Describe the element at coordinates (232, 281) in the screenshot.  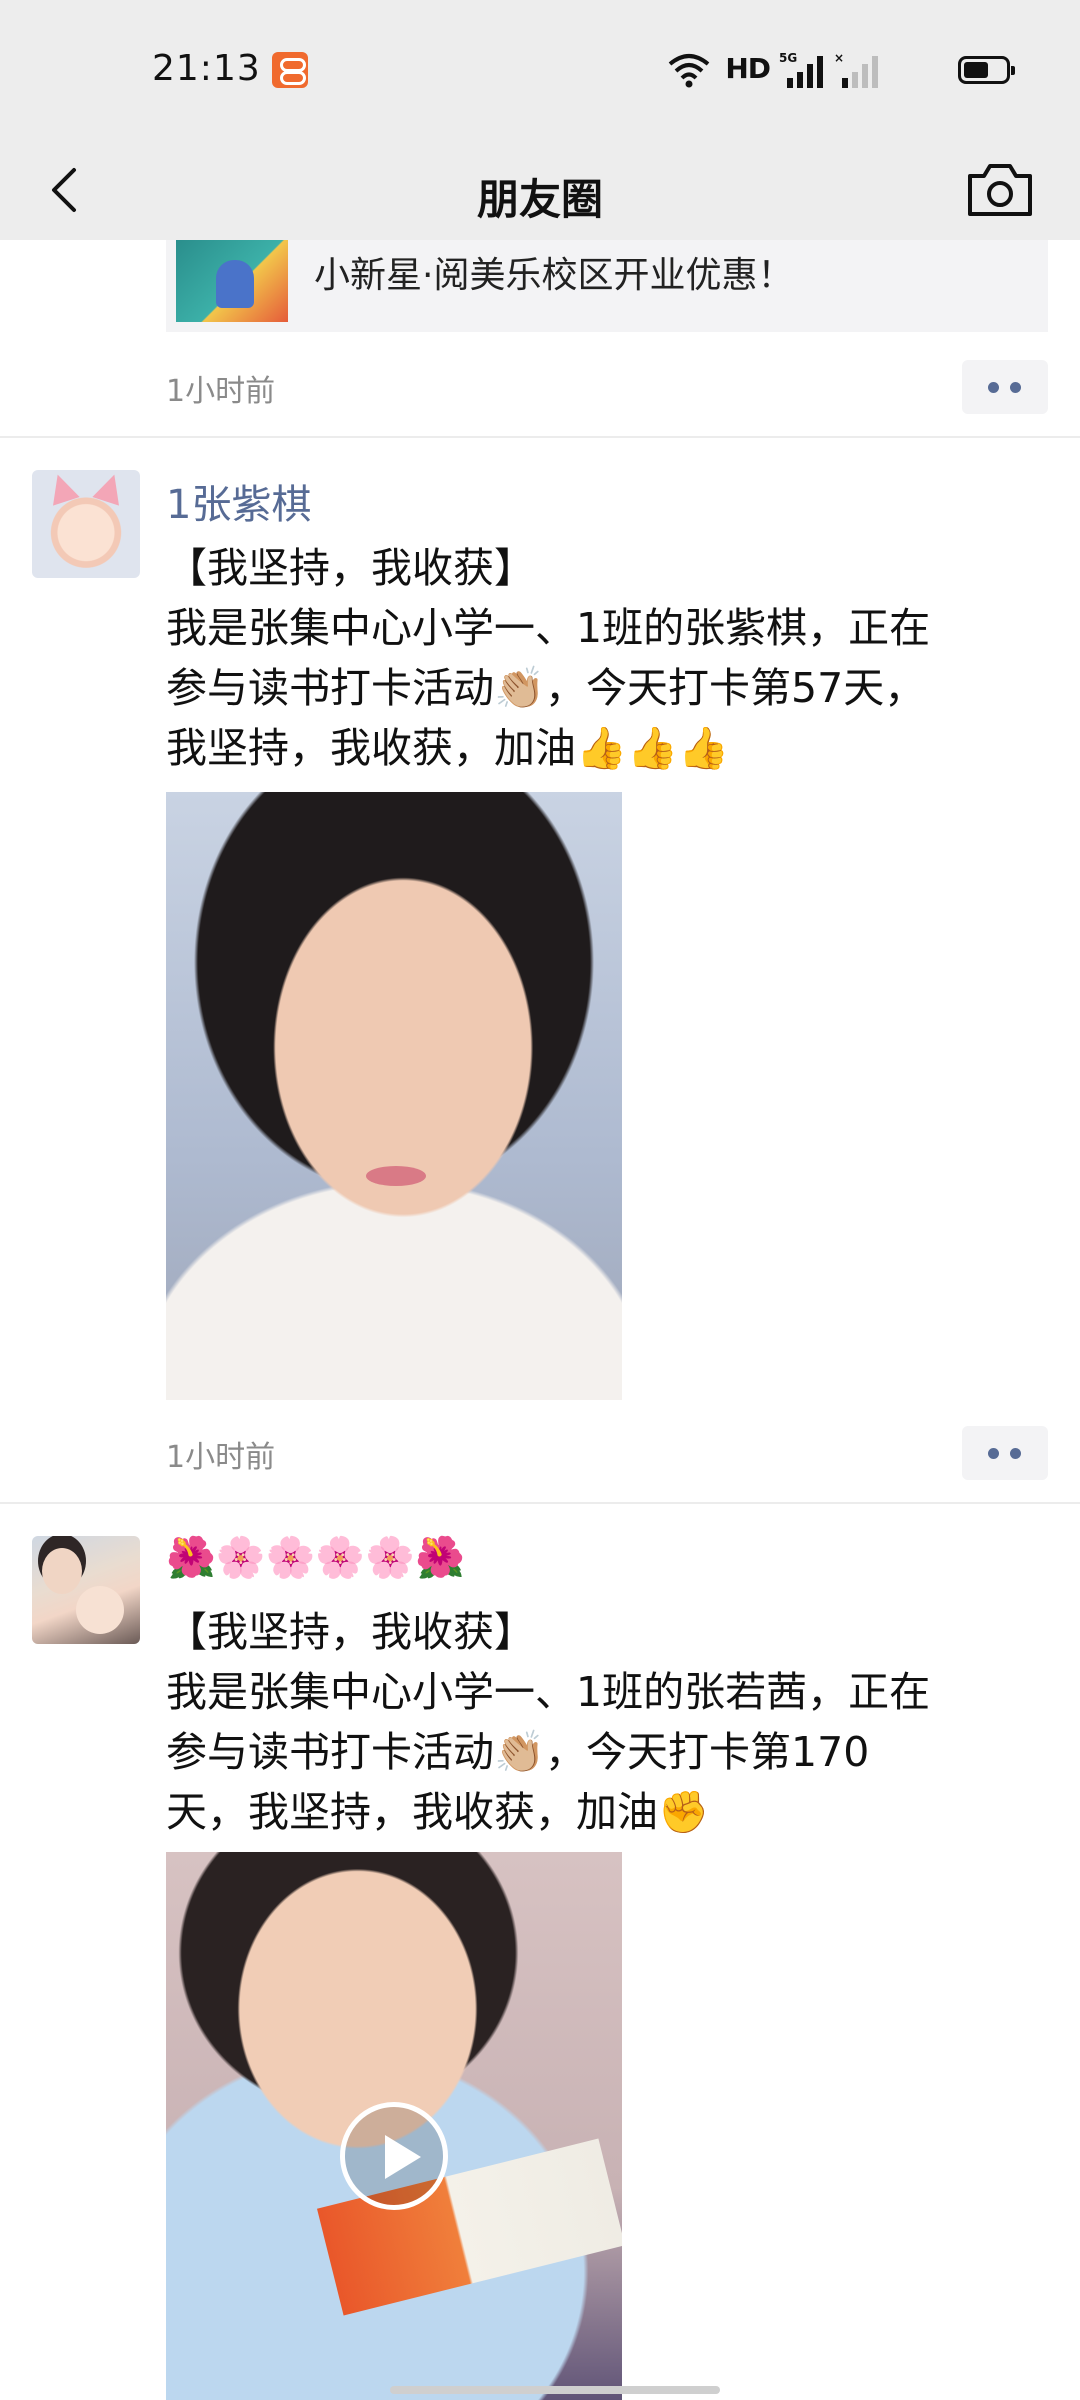
I see `shared-link-thumbnail` at that location.